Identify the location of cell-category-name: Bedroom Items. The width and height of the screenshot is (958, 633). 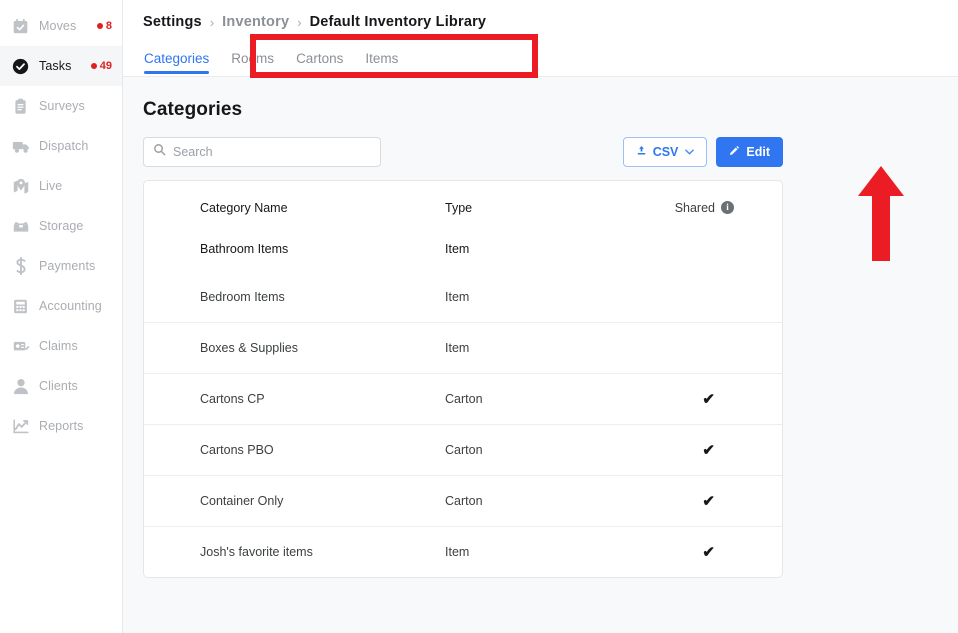
(242, 296).